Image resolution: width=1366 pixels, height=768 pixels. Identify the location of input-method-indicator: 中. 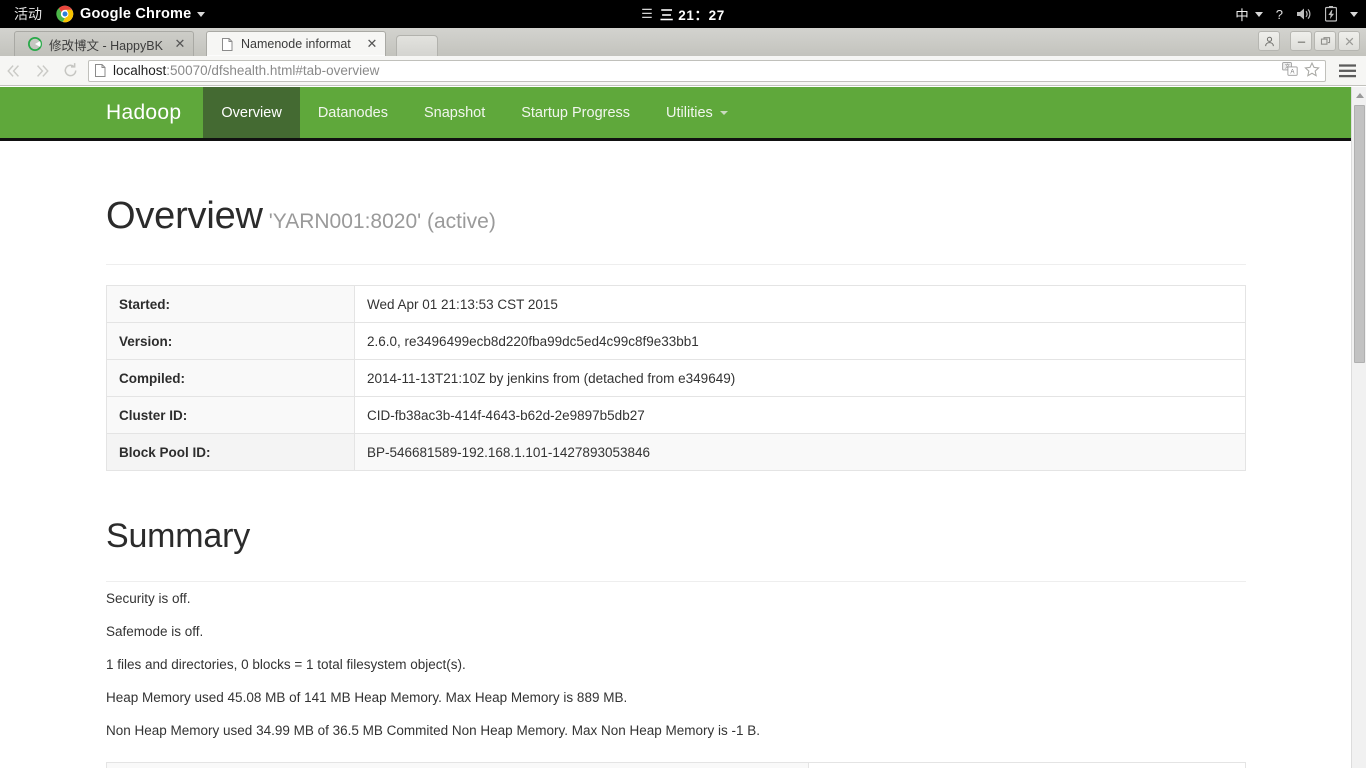
(1249, 14).